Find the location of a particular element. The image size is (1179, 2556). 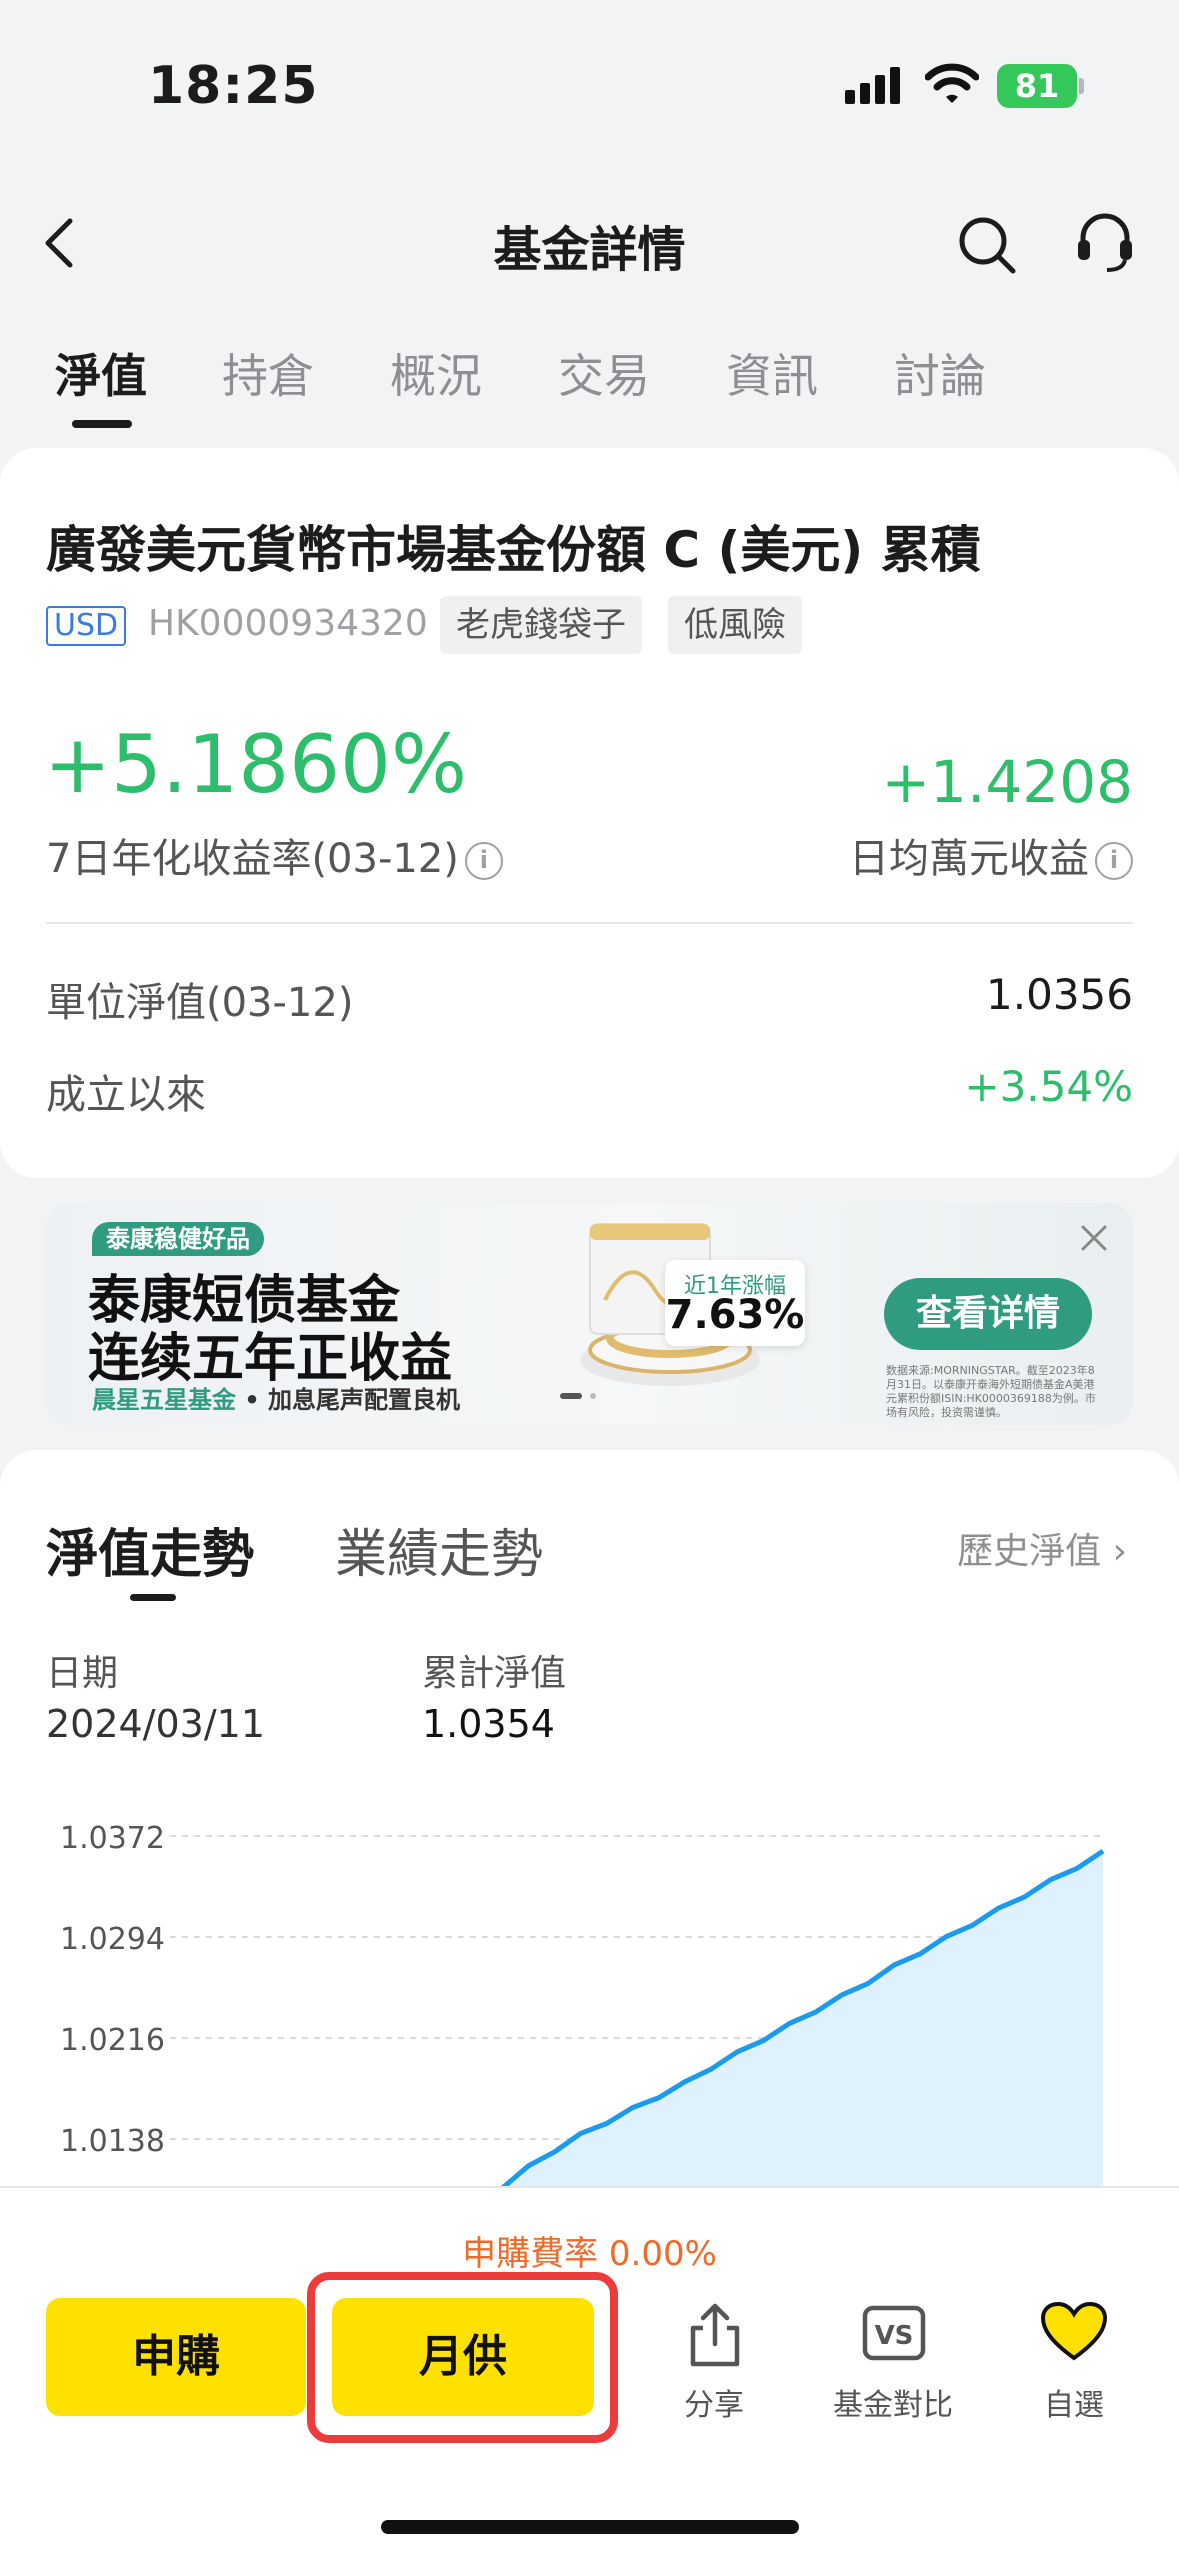

tab-discussion: 討論 is located at coordinates (940, 373).